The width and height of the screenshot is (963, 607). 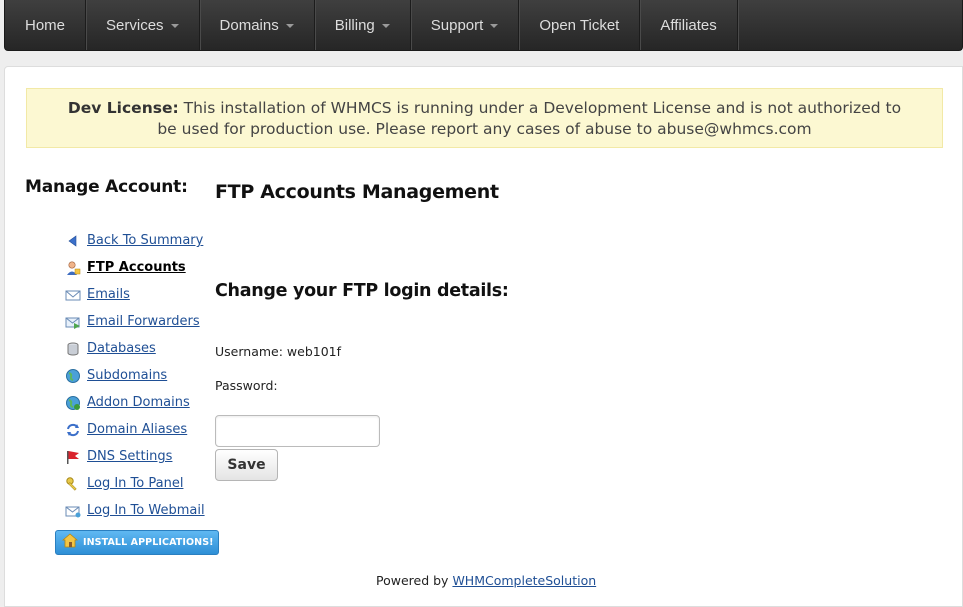 I want to click on save-button: Save, so click(x=246, y=465).